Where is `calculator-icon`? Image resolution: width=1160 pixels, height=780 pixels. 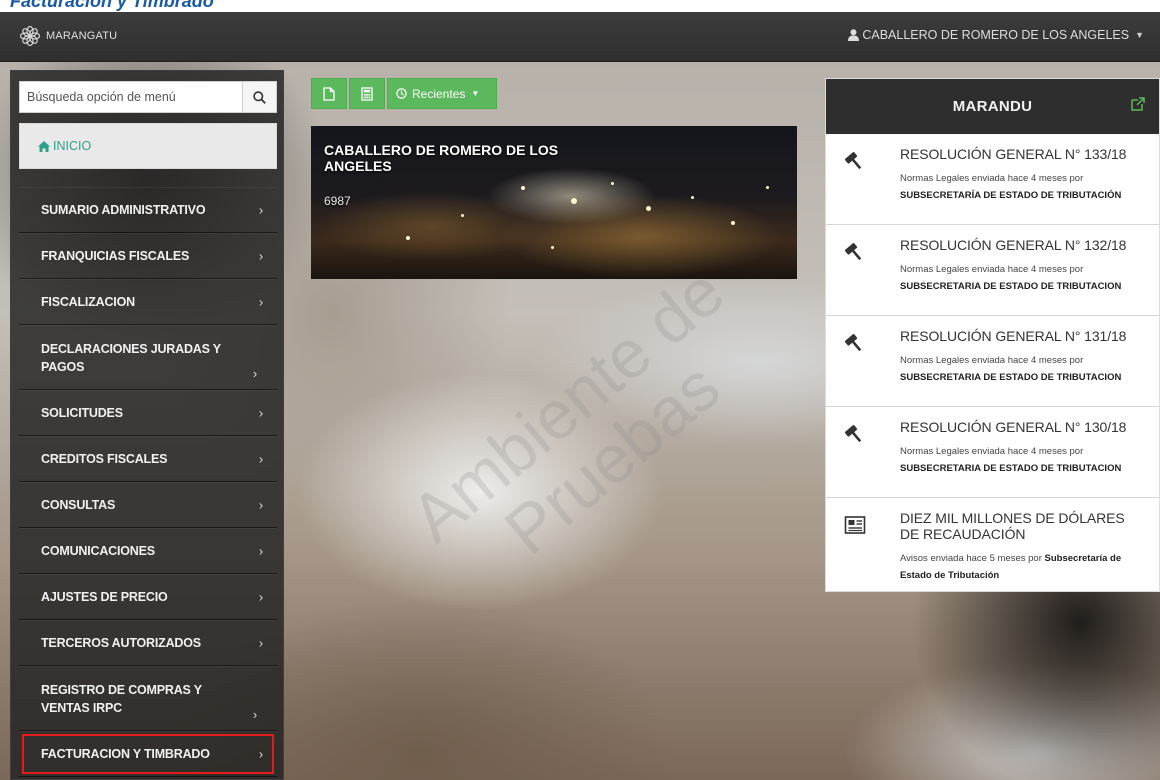
calculator-icon is located at coordinates (367, 93).